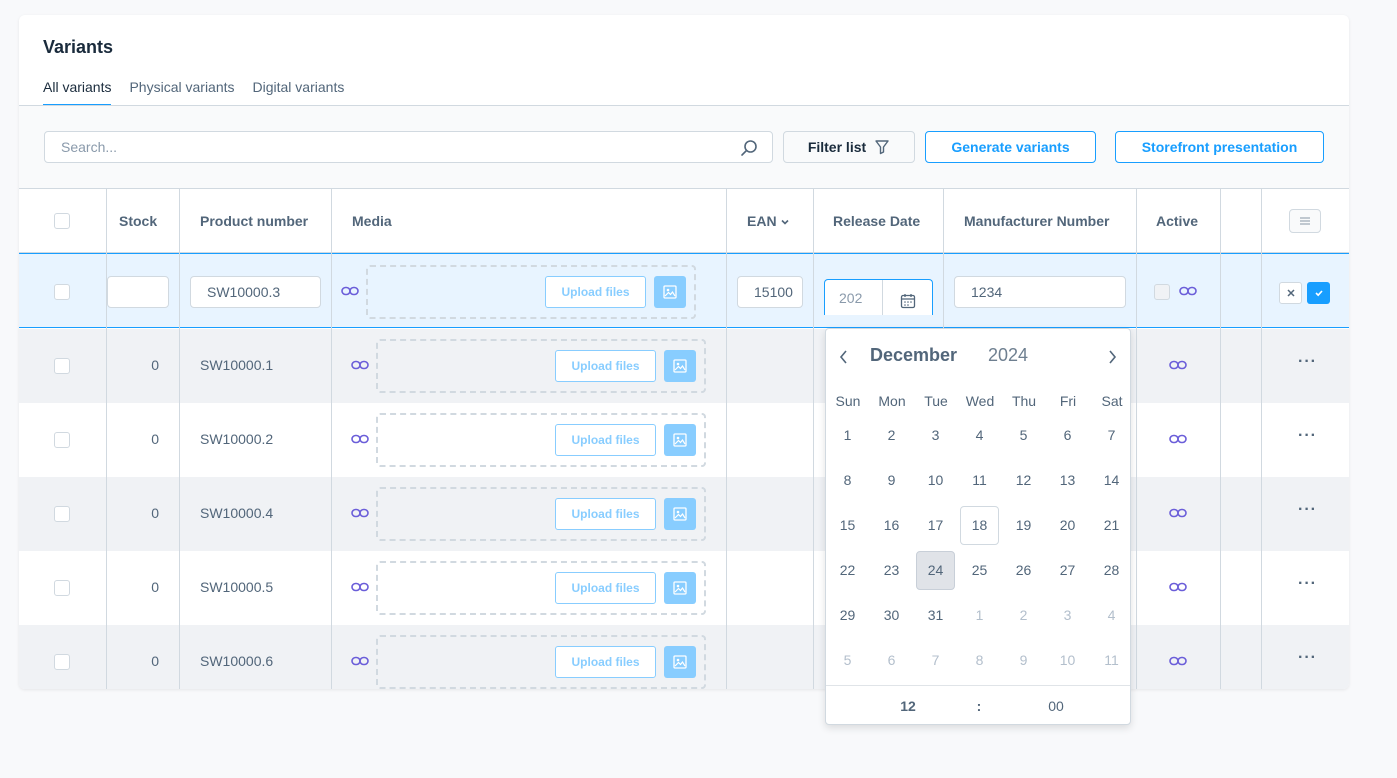  What do you see at coordinates (768, 221) in the screenshot?
I see `column-header-ean: EAN` at bounding box center [768, 221].